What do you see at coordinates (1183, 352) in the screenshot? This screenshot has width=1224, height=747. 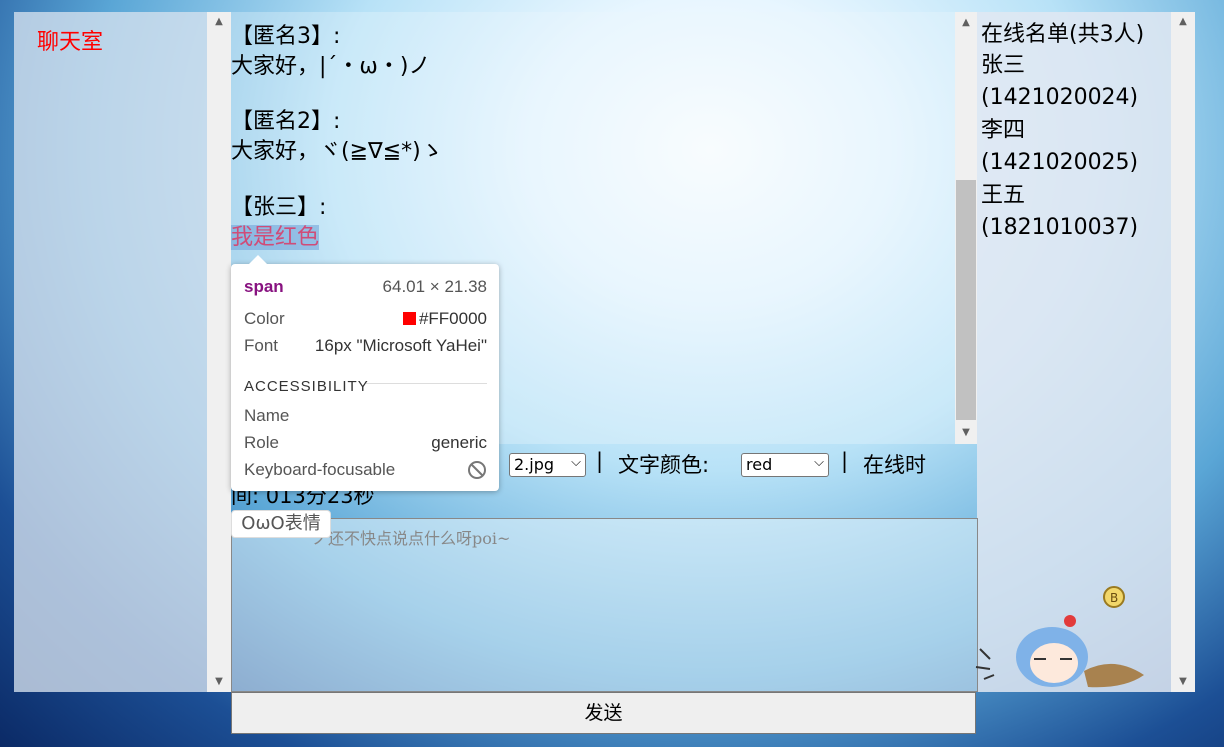 I see `right-scrollbar: ▲ ▼` at bounding box center [1183, 352].